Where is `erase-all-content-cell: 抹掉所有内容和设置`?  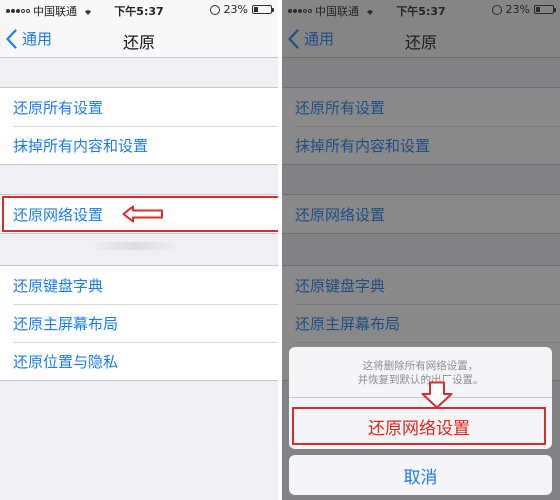
erase-all-content-cell: 抹掉所有内容和设置 is located at coordinates (139, 145).